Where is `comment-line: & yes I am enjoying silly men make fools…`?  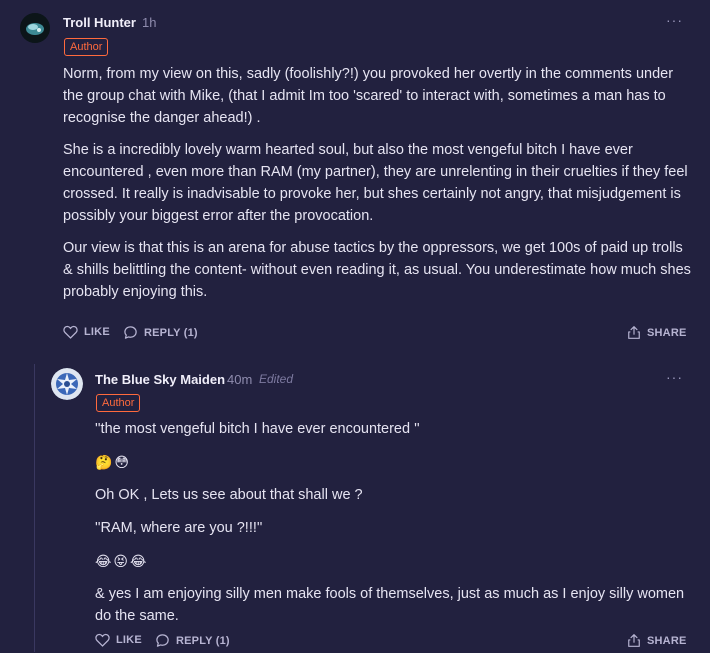
comment-line: & yes I am enjoying silly men make fools… is located at coordinates (390, 605).